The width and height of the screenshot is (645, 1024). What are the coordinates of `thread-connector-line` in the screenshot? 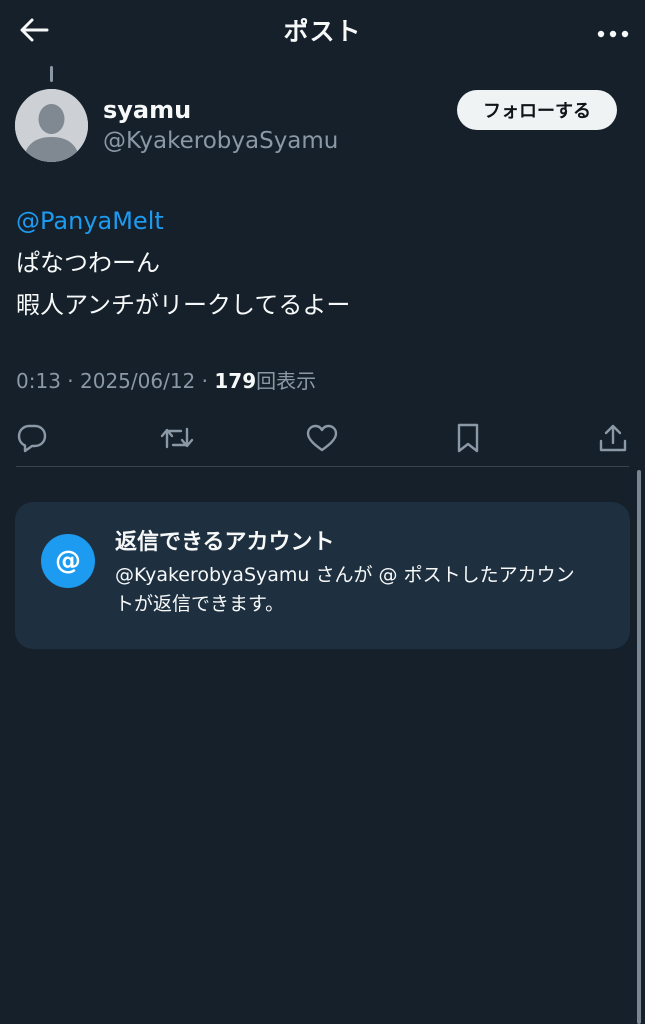 It's located at (51, 74).